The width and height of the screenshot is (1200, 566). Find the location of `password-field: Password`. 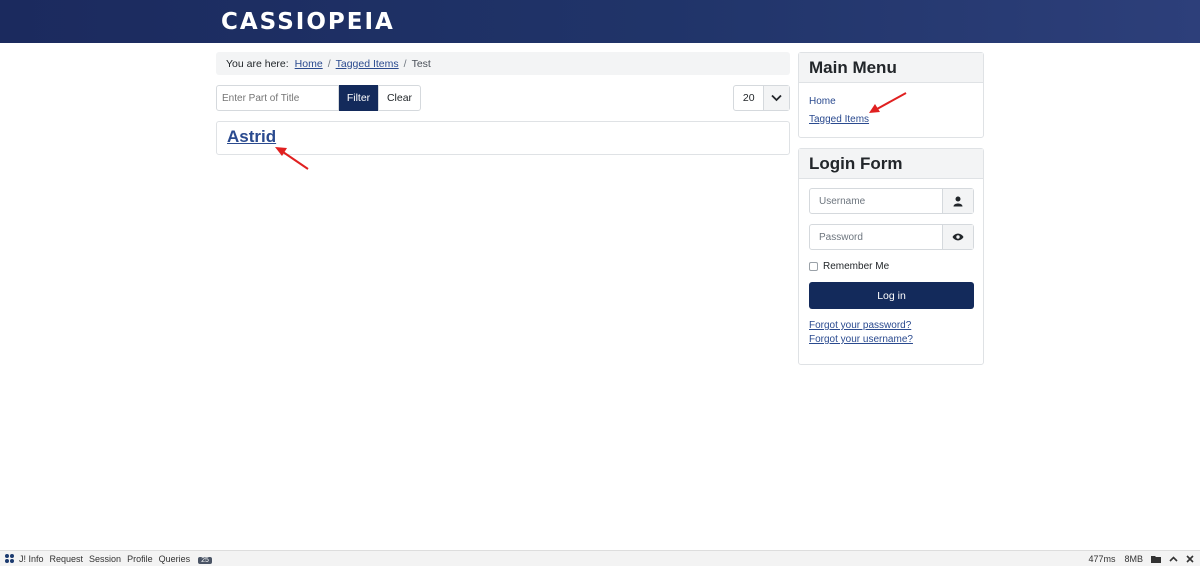

password-field: Password is located at coordinates (891, 237).